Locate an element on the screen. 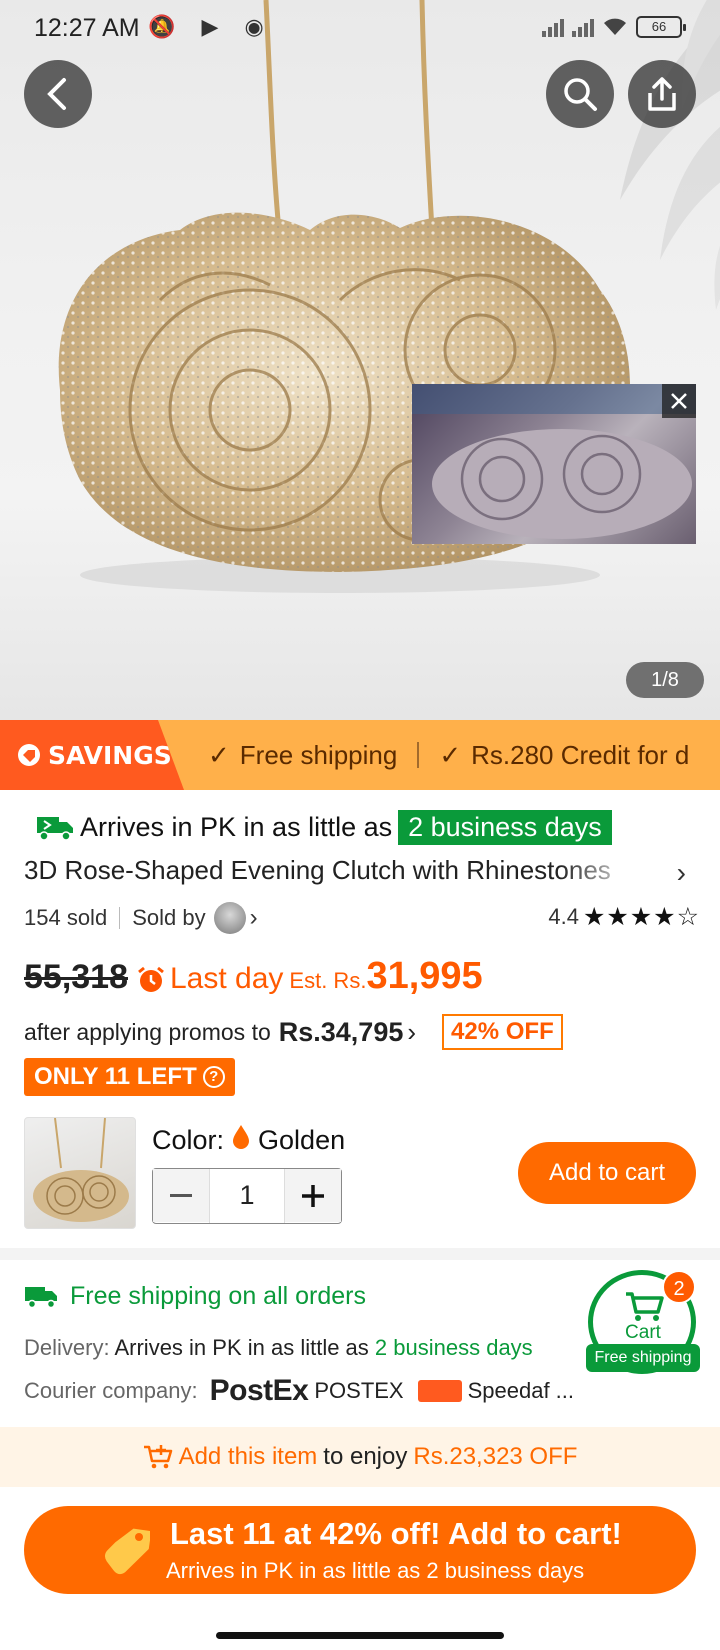 This screenshot has height=1650, width=720. add-item-text: Add this item is located at coordinates (248, 1456).